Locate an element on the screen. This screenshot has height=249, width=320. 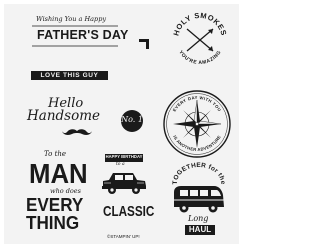
fathers-day-text: FATHER'S DAY is located at coordinates (83, 35).